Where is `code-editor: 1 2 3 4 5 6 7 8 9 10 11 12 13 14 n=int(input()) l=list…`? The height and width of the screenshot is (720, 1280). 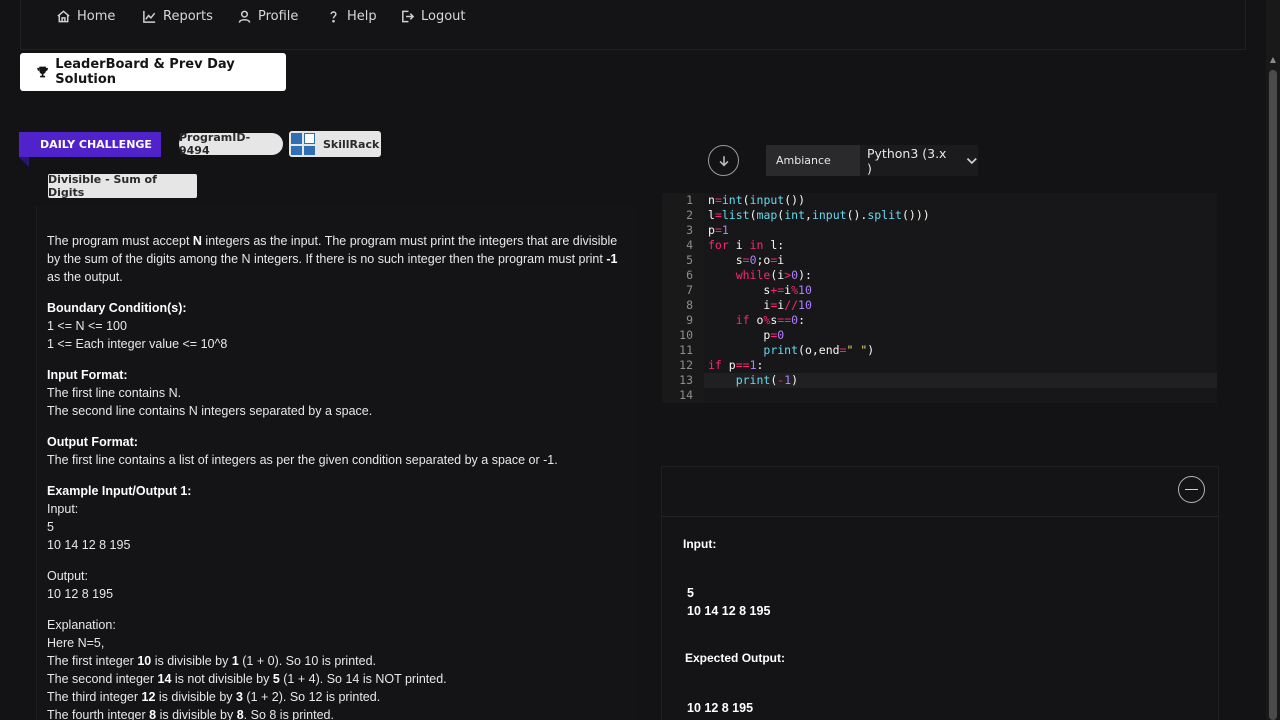
code-editor: 1 2 3 4 5 6 7 8 9 10 11 12 13 14 n=int(input()) l=list… is located at coordinates (939, 298).